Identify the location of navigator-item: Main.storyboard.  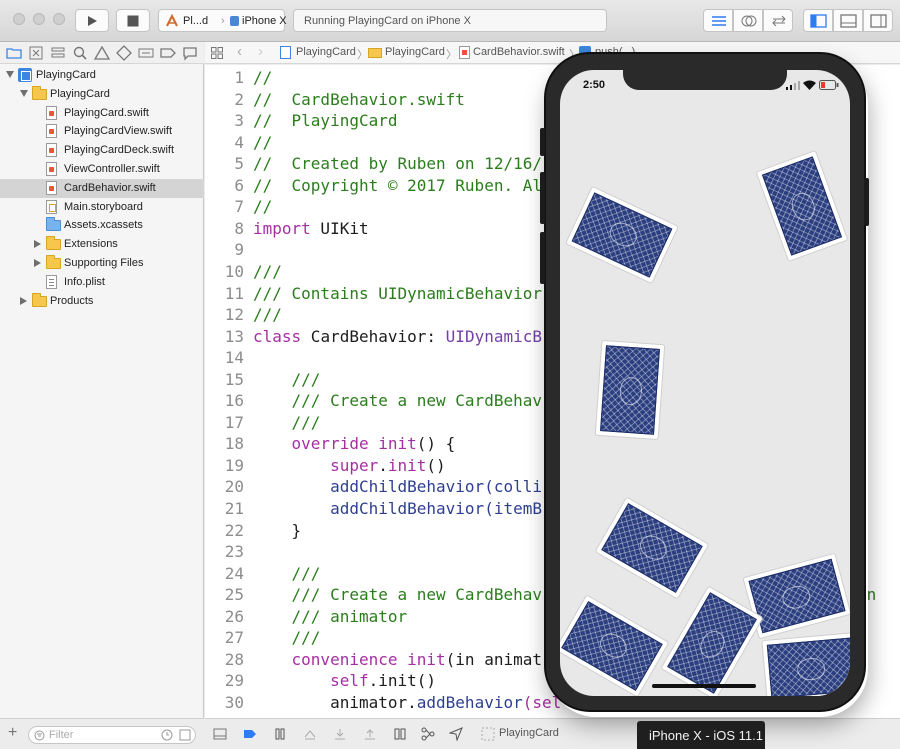
(102, 207).